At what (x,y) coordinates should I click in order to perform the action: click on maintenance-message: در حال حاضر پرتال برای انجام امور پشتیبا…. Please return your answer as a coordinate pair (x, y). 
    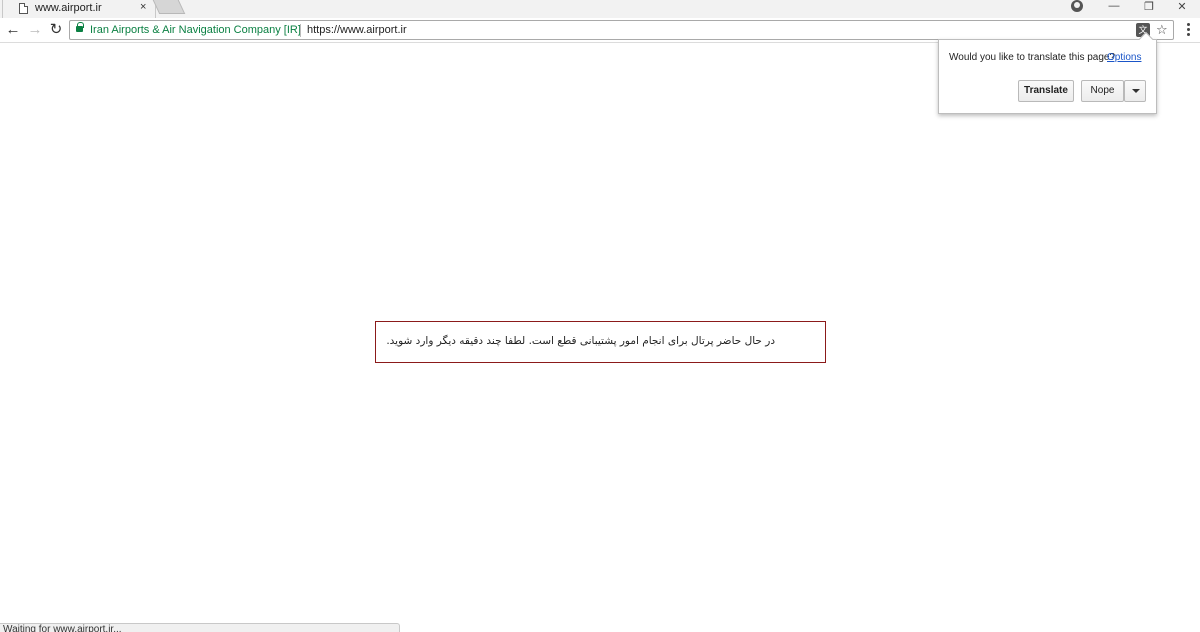
    Looking at the image, I should click on (580, 341).